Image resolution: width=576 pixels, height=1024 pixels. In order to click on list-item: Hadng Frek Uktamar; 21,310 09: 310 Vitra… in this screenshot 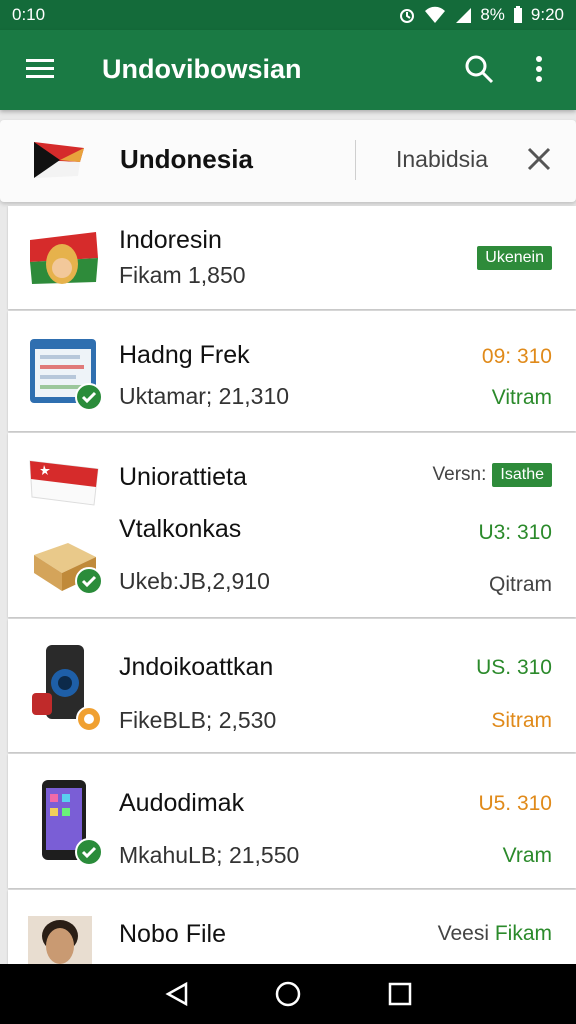, I will do `click(292, 371)`.